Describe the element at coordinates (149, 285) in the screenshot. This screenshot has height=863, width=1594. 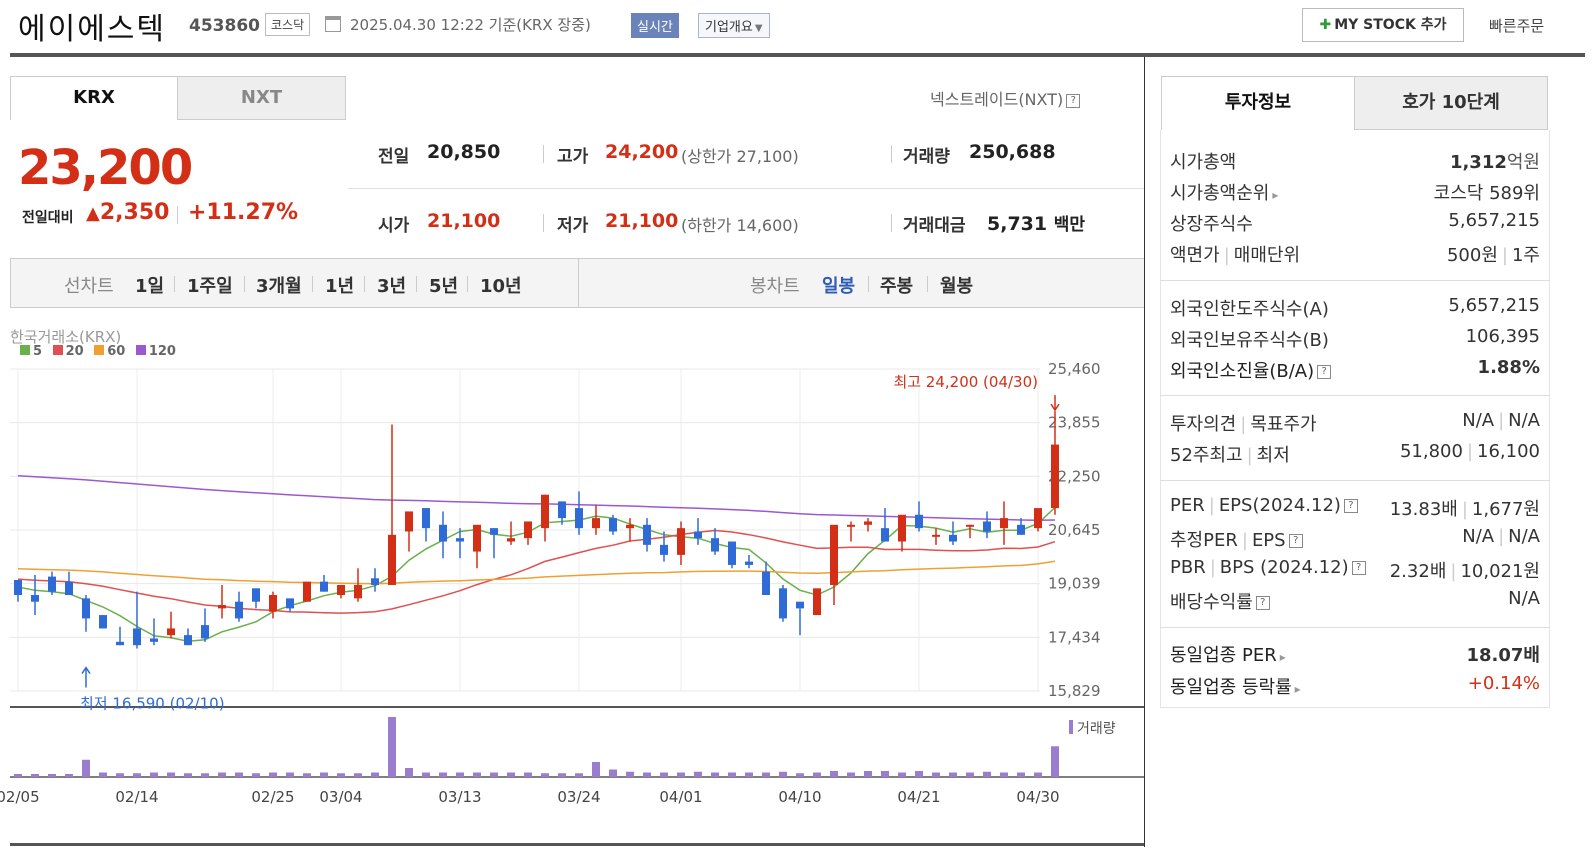
I see `range-1d: 1일` at that location.